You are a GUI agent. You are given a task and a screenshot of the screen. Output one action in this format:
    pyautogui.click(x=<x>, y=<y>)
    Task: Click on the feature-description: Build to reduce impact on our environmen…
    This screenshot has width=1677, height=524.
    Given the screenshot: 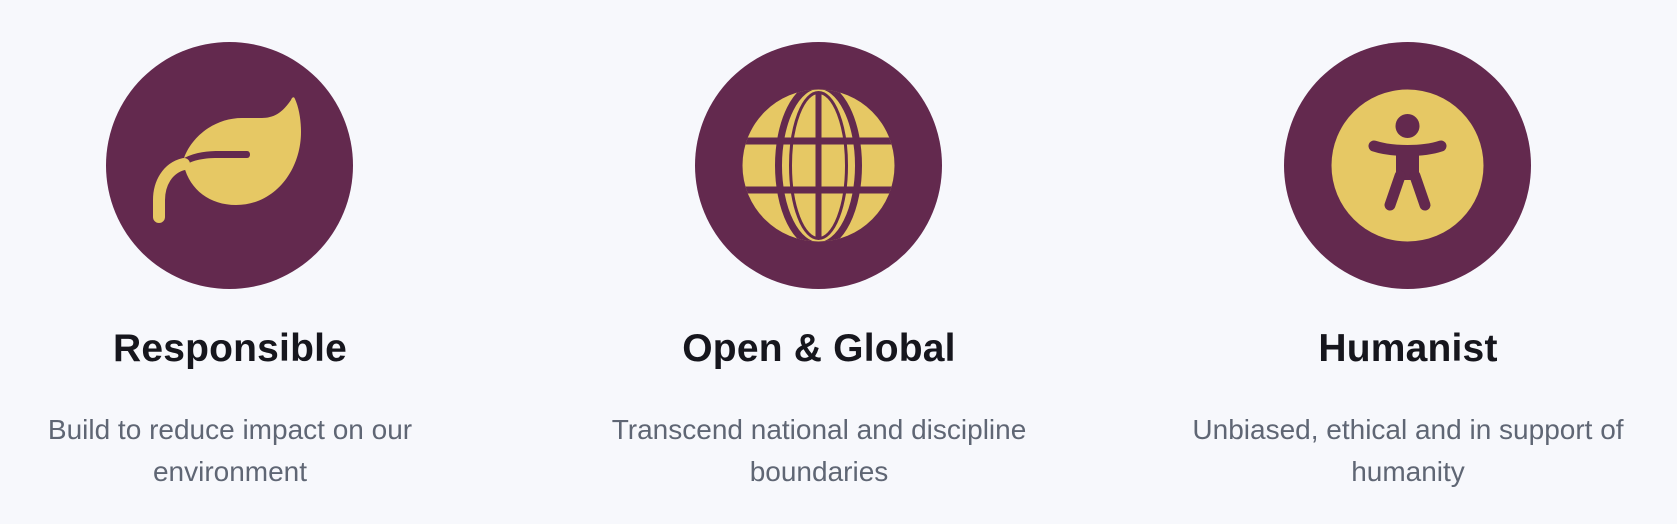 What is the action you would take?
    pyautogui.click(x=230, y=450)
    